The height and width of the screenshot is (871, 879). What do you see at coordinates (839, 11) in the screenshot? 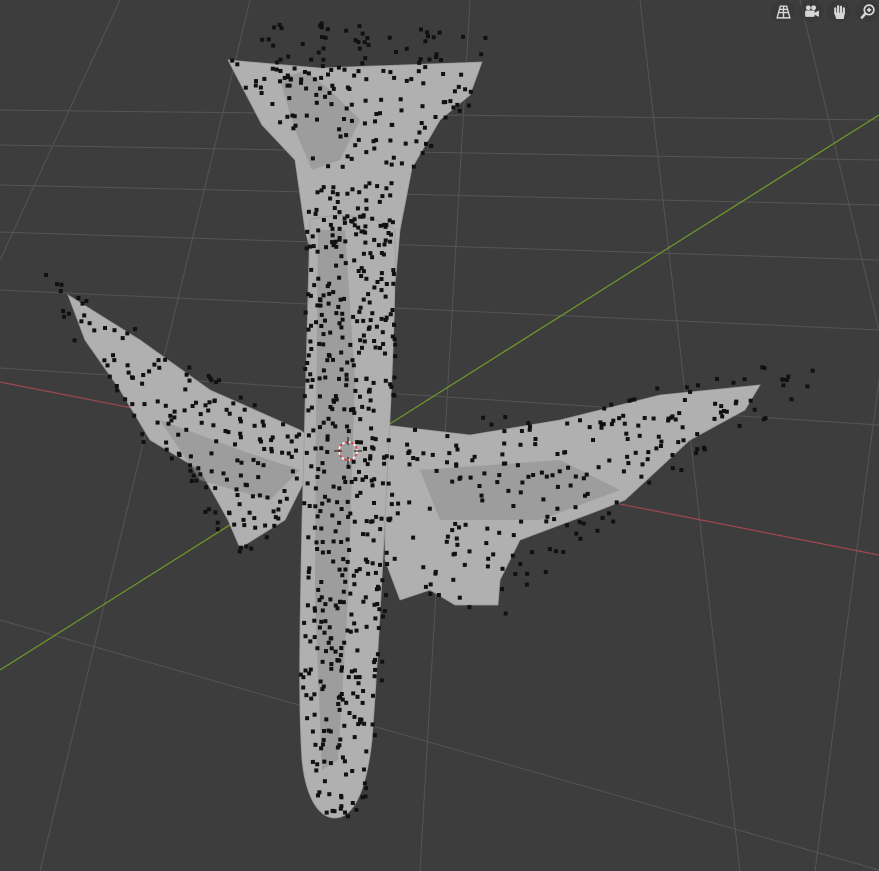
I see `hand-icon` at bounding box center [839, 11].